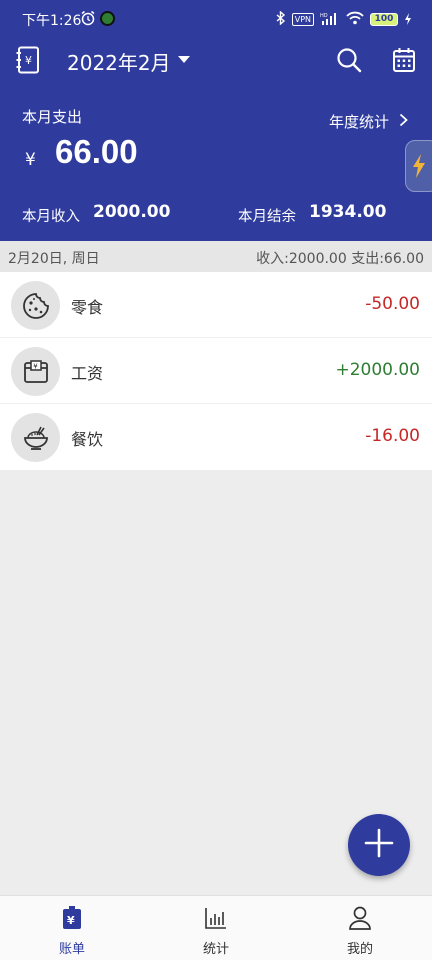  What do you see at coordinates (216, 305) in the screenshot?
I see `record-row: 零食 -50.00` at bounding box center [216, 305].